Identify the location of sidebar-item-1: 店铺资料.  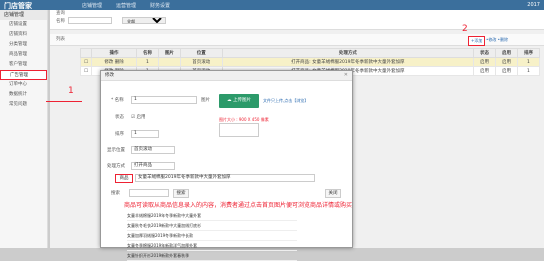
(23, 35).